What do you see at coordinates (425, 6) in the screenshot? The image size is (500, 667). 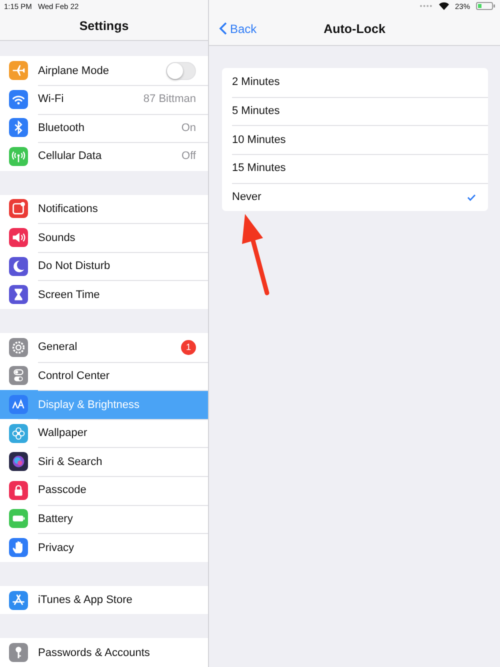 I see `signal-icon` at bounding box center [425, 6].